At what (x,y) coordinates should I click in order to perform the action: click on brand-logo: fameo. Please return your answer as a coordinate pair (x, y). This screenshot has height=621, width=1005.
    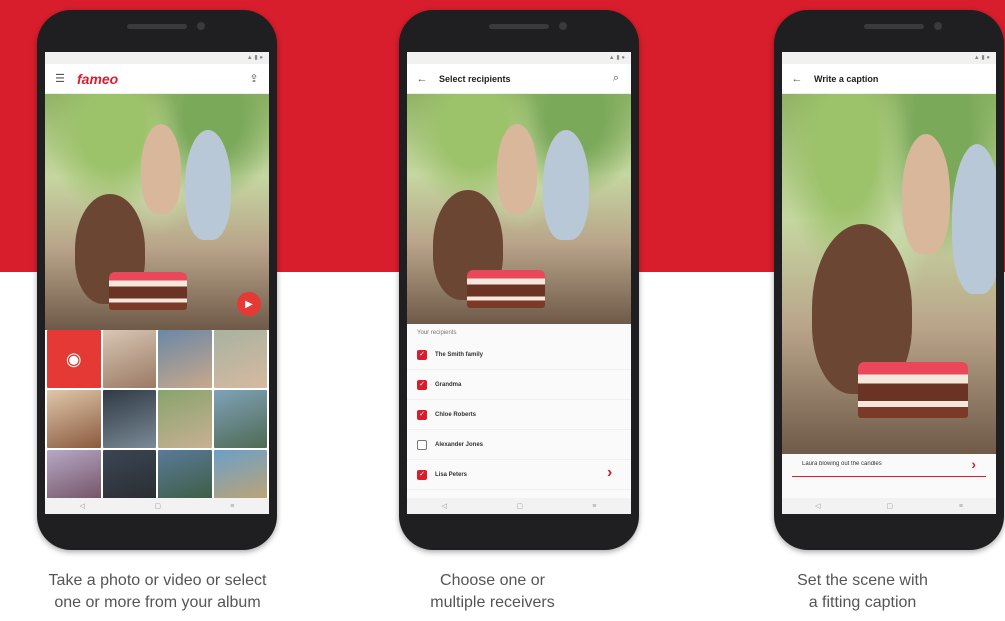
    Looking at the image, I should click on (98, 78).